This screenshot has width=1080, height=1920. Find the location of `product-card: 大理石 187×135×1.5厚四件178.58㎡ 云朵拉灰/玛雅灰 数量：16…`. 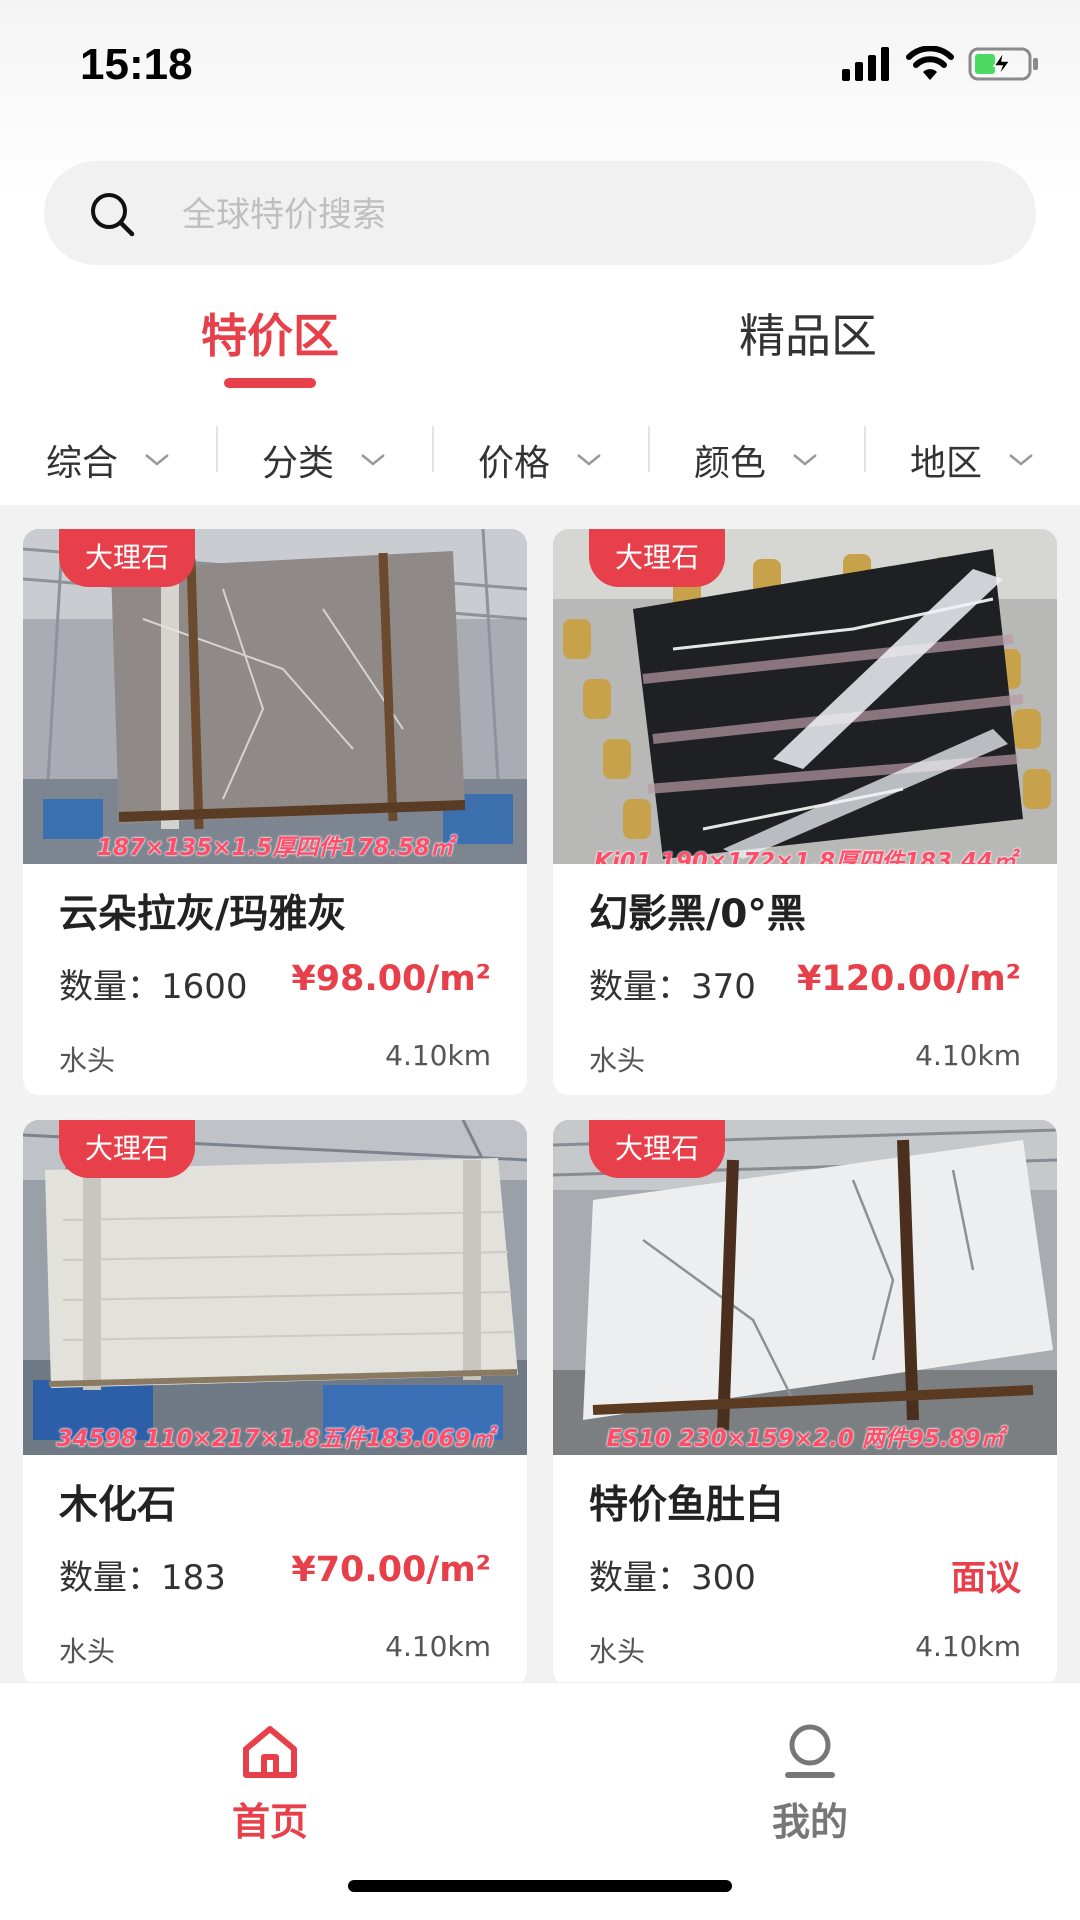

product-card: 大理石 187×135×1.5厚四件178.58㎡ 云朵拉灰/玛雅灰 数量：16… is located at coordinates (275, 812).